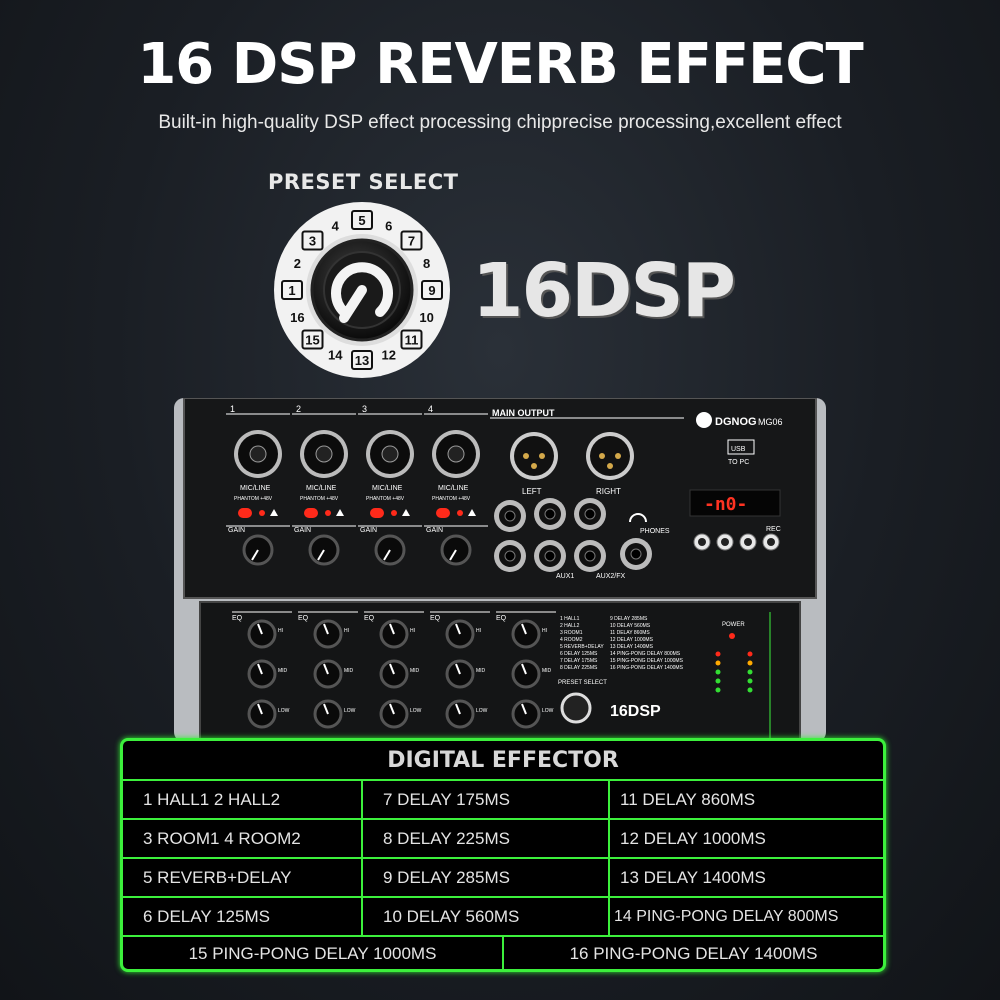 This screenshot has width=1000, height=1000. Describe the element at coordinates (534, 456) in the screenshot. I see `left-output-jack` at that location.